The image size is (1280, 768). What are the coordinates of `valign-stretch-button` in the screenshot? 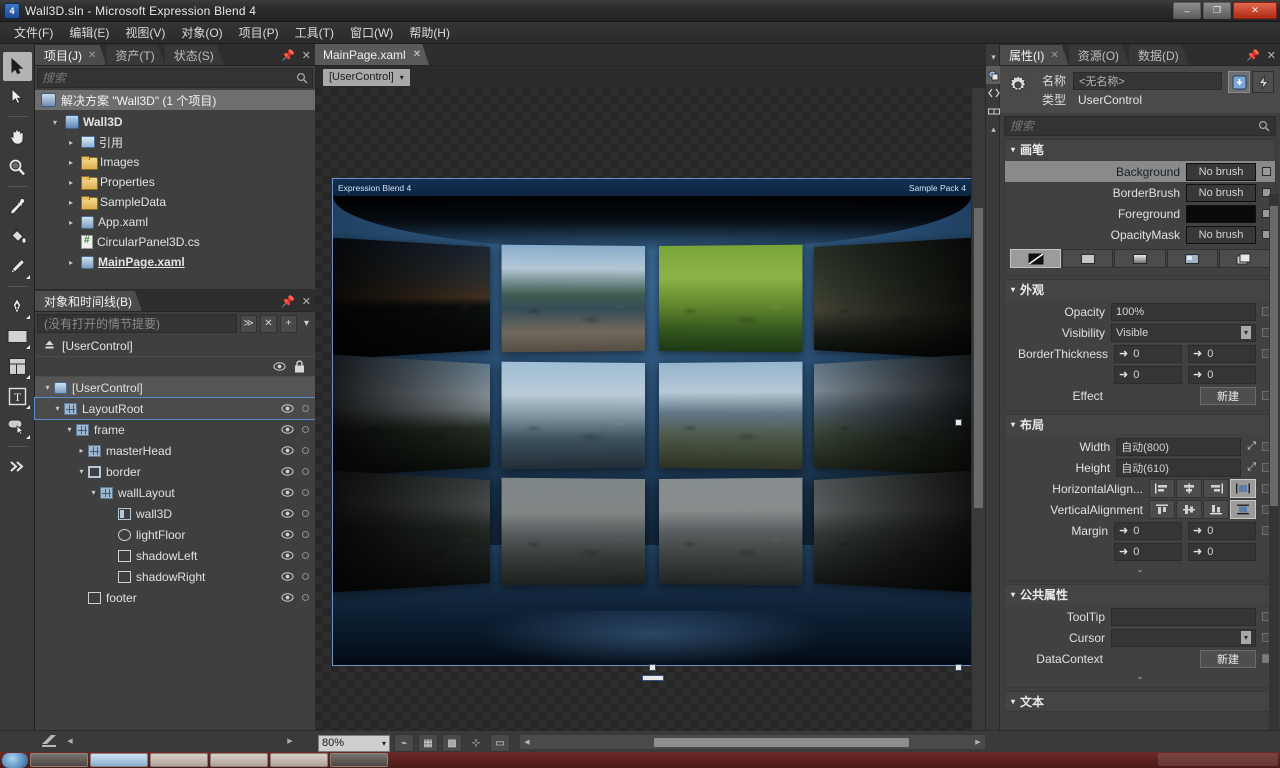 It's located at (1243, 509).